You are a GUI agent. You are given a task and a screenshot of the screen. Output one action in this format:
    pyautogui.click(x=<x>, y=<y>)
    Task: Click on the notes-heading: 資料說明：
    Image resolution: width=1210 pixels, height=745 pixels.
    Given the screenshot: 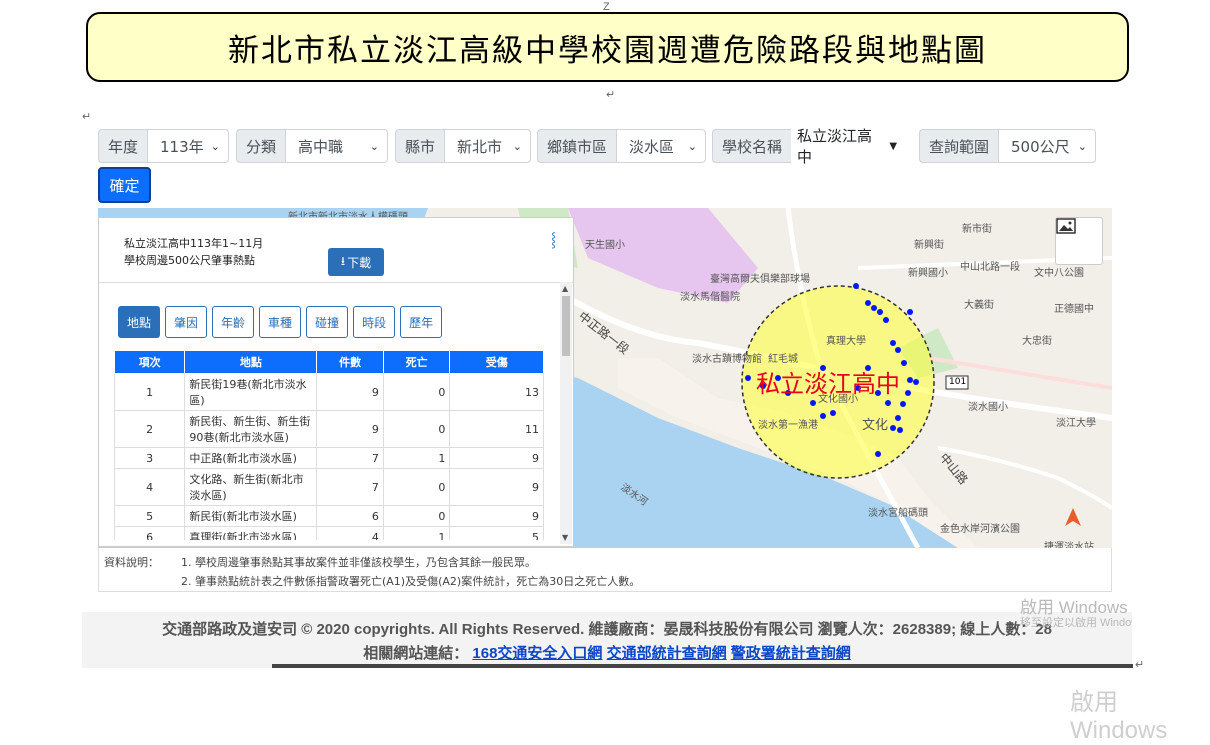 What is the action you would take?
    pyautogui.click(x=131, y=562)
    